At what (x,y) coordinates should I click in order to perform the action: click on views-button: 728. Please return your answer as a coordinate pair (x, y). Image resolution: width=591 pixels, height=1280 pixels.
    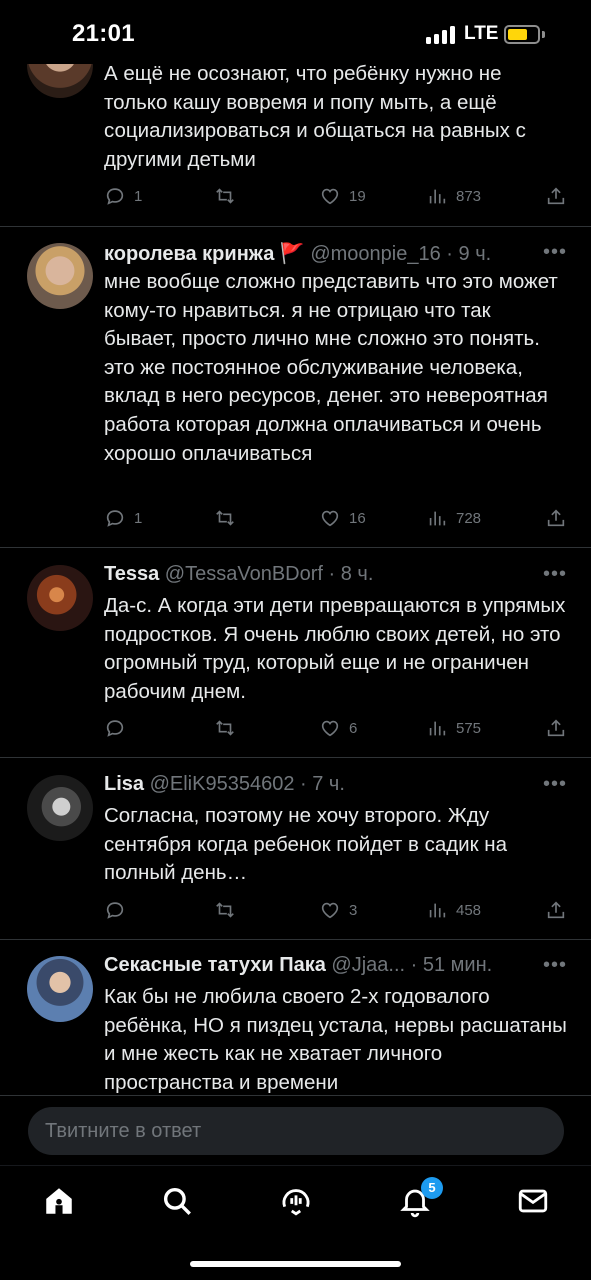
    Looking at the image, I should click on (453, 518).